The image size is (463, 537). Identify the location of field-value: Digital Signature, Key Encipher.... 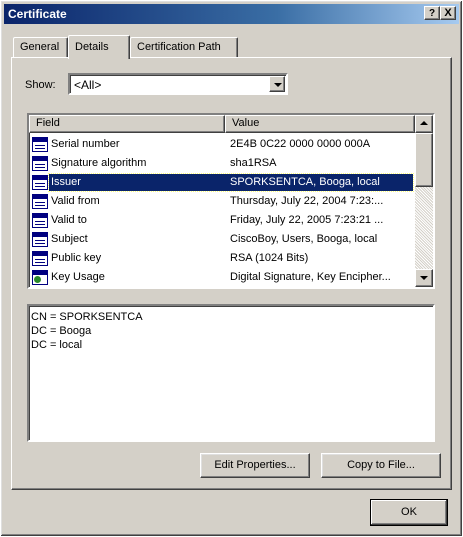
(310, 277).